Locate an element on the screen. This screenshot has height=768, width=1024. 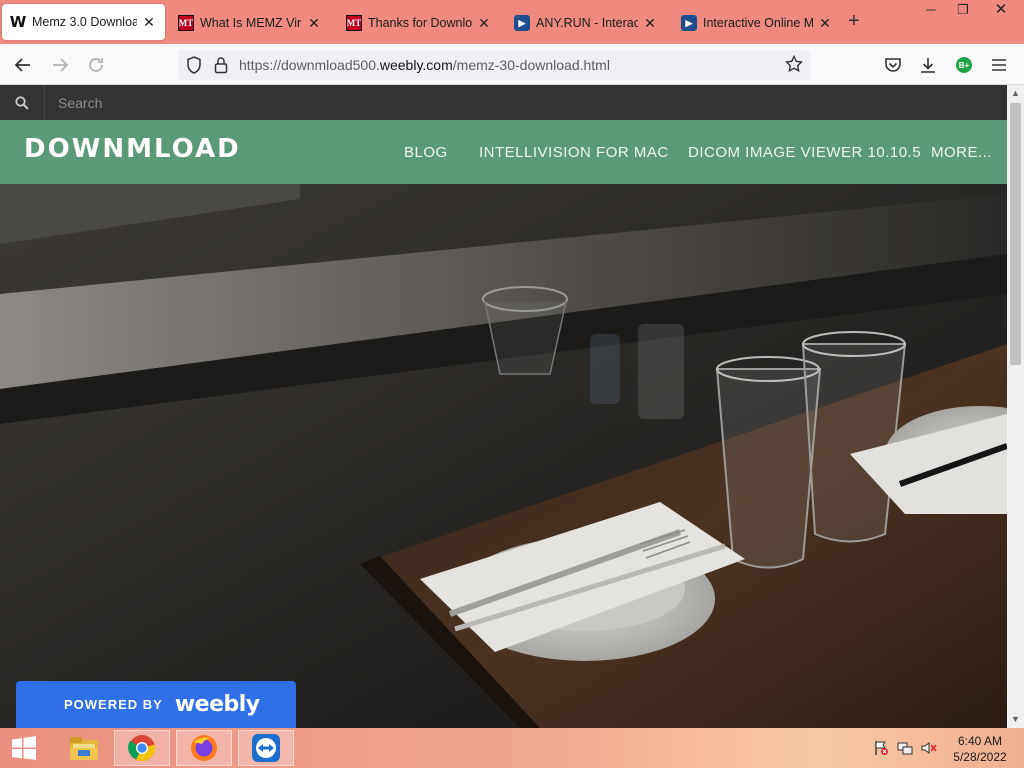
restore-icon: ❐ is located at coordinates (963, 11).